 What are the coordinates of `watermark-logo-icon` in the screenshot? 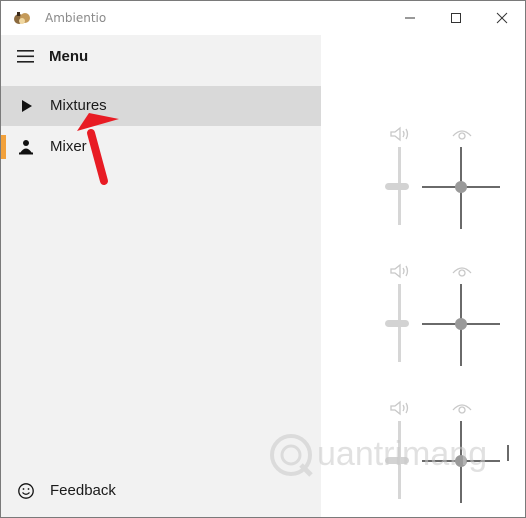 It's located at (291, 455).